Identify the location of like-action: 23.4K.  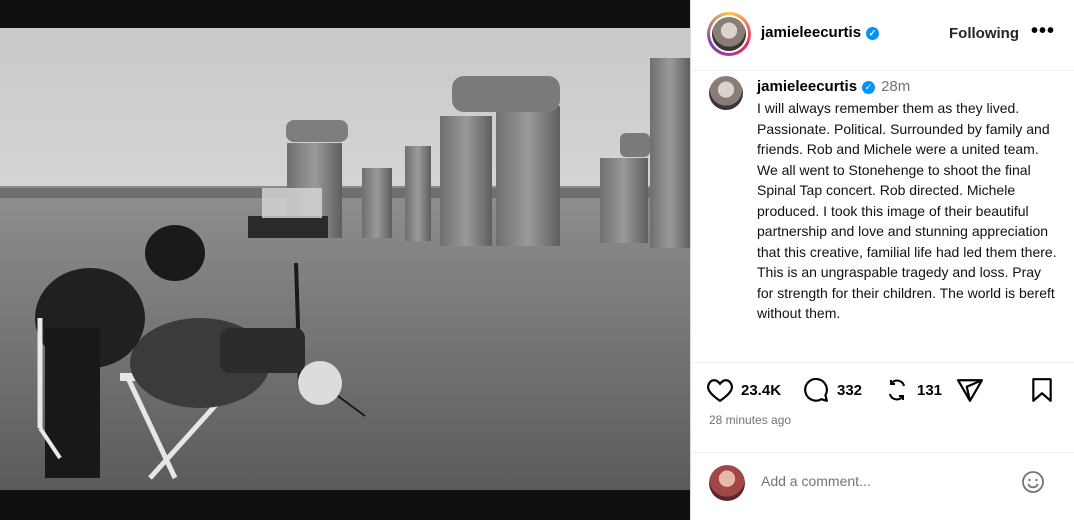
(744, 390).